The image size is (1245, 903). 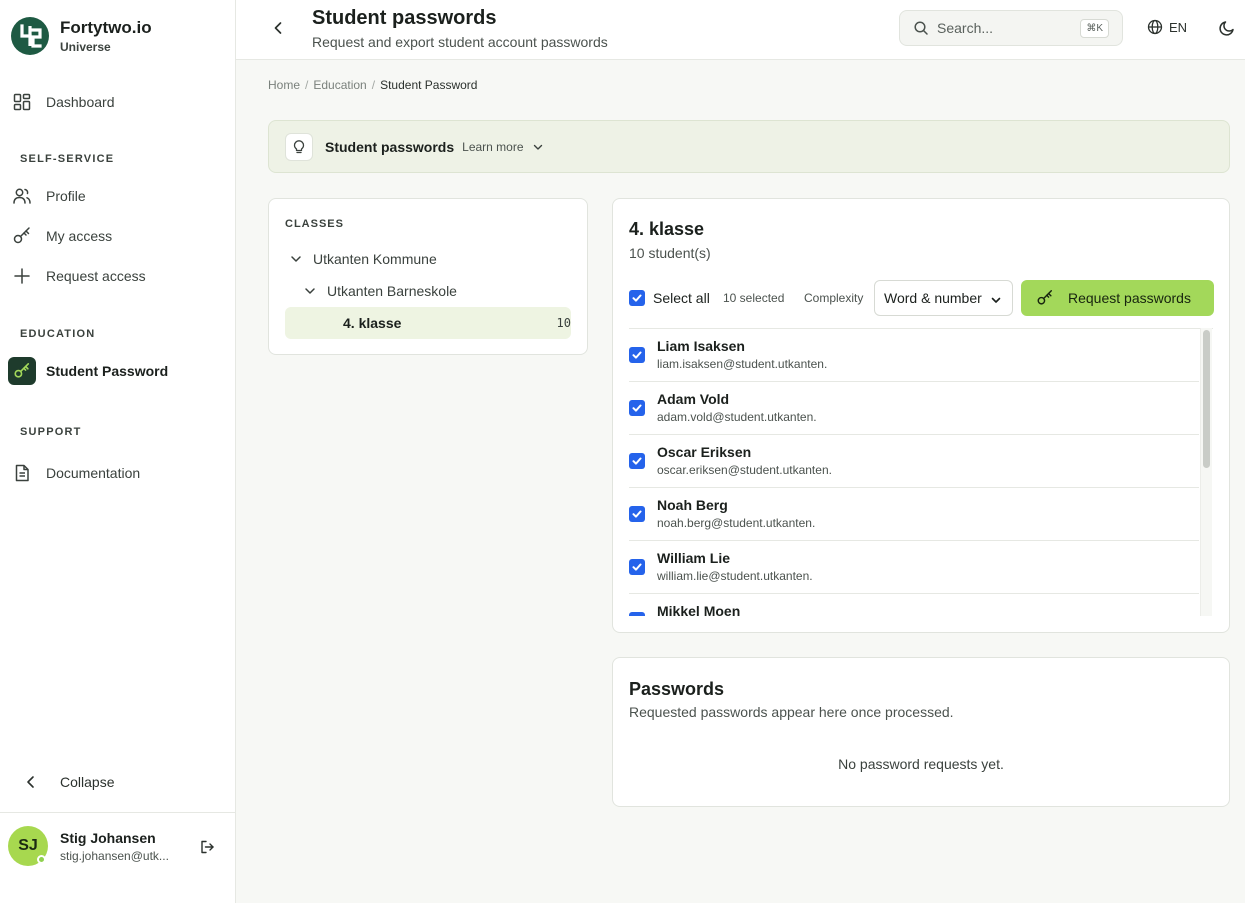 I want to click on sidebar-item-documentation: Documentation, so click(x=118, y=473).